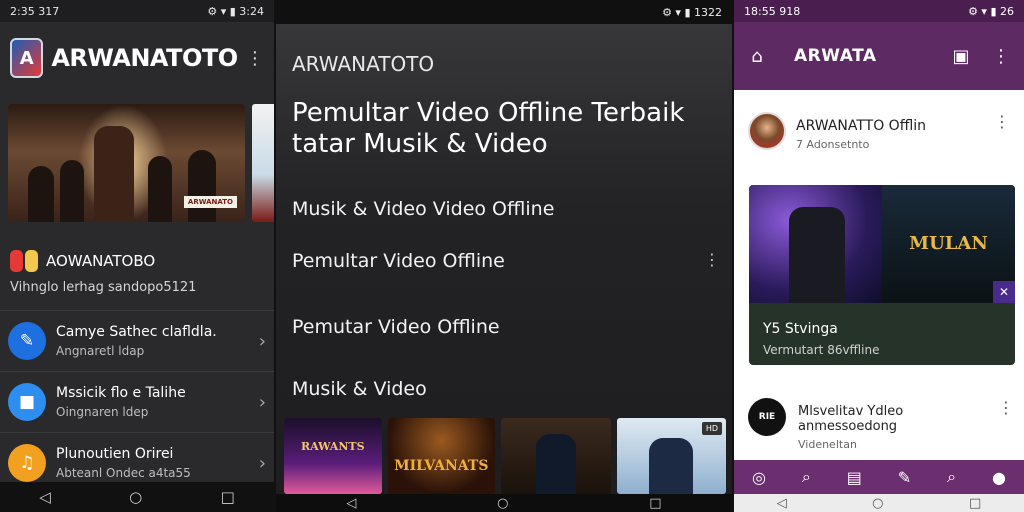 This screenshot has height=512, width=1024. I want to click on status-bar: 2:35 317 ⚙ ▾ ▮ 3:24, so click(137, 11).